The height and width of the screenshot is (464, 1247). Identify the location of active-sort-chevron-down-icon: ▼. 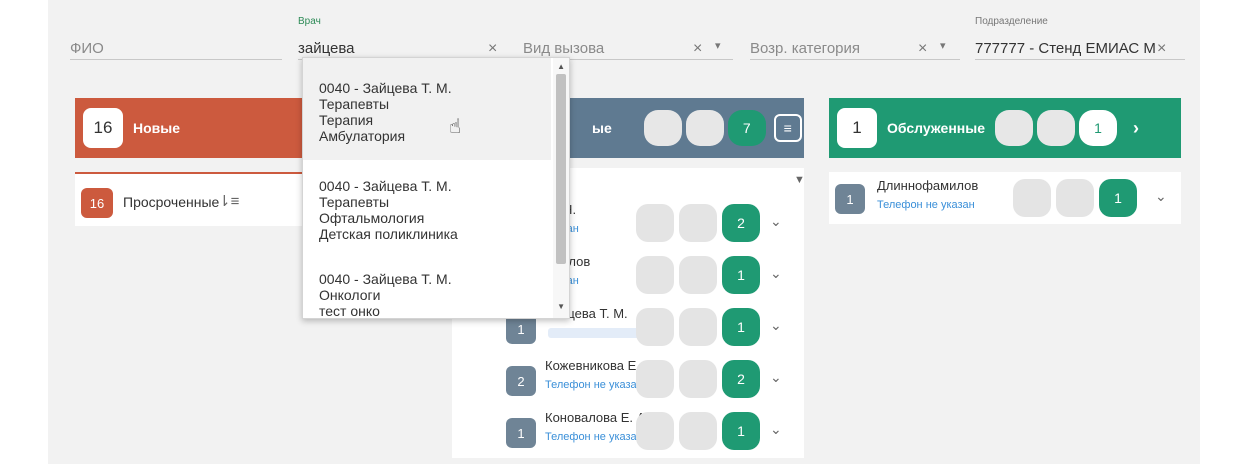
(799, 180).